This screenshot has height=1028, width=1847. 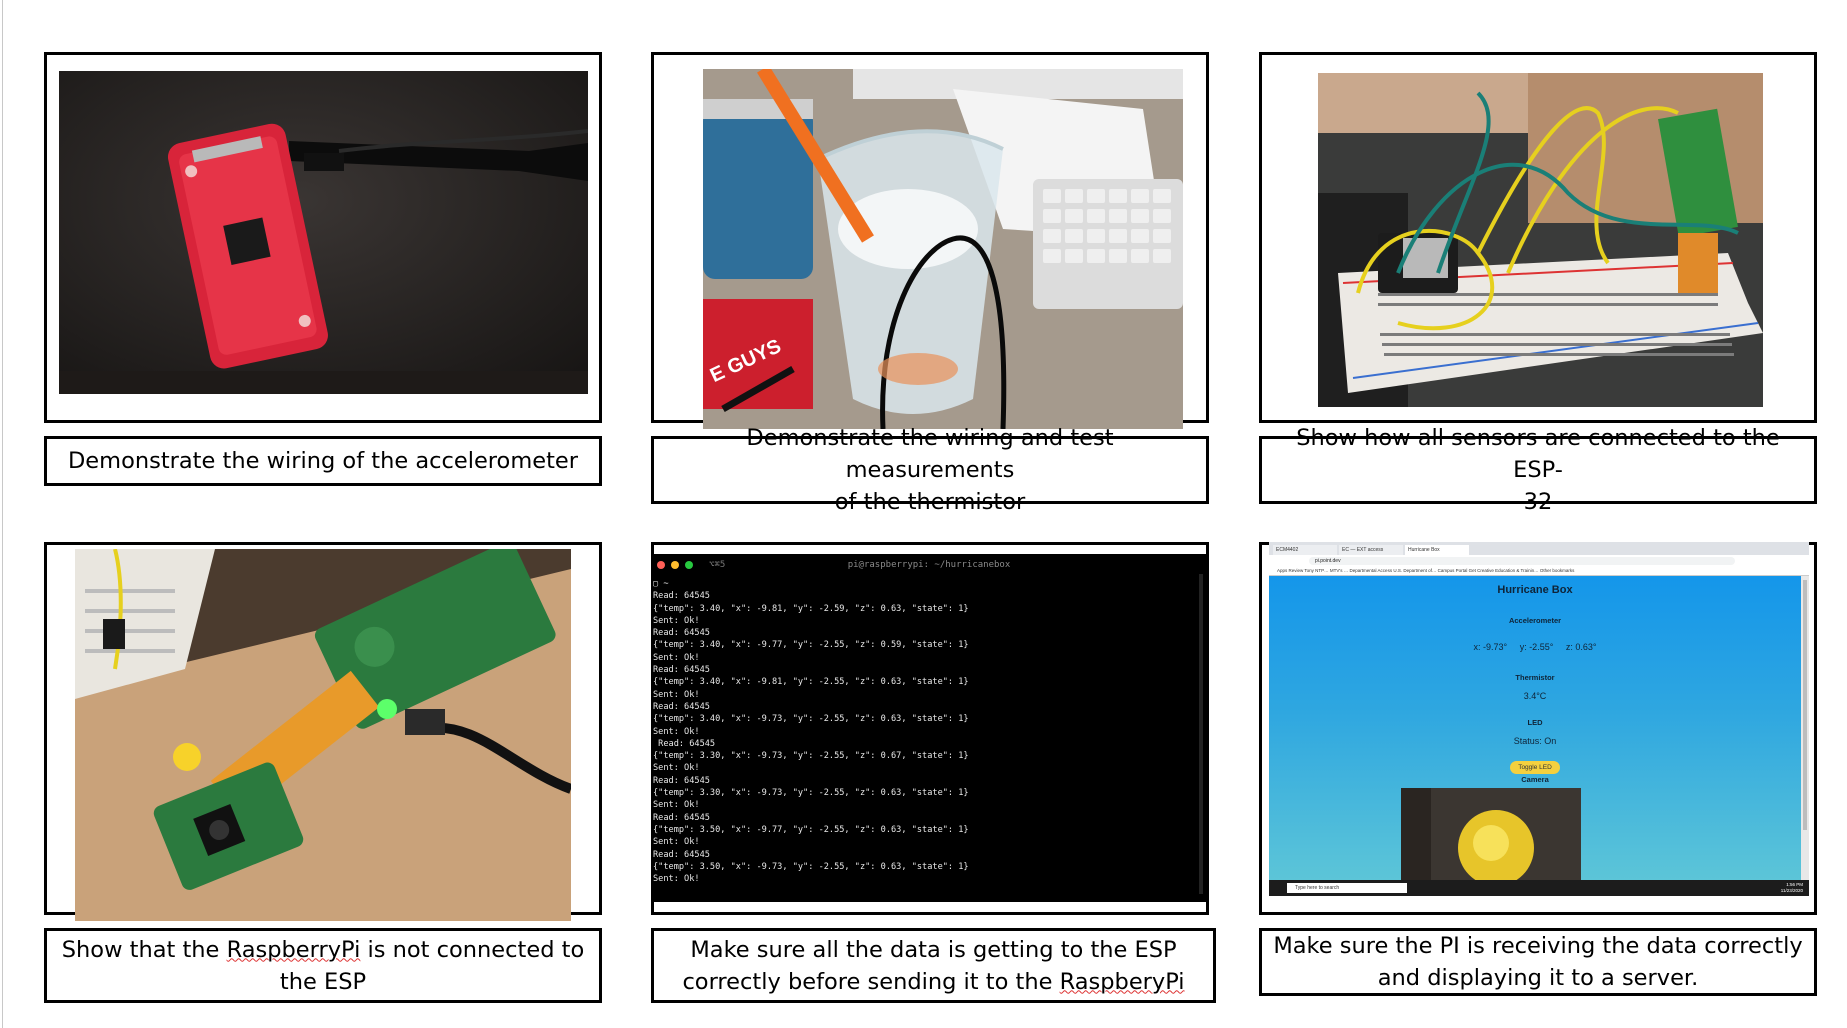 What do you see at coordinates (1437, 550) in the screenshot?
I see `browser-tab-active: Hurricane Box` at bounding box center [1437, 550].